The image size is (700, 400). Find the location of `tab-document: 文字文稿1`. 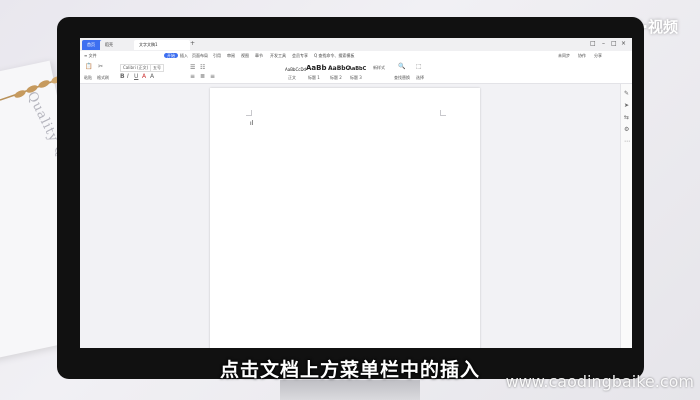

tab-document: 文字文稿1 is located at coordinates (162, 45).